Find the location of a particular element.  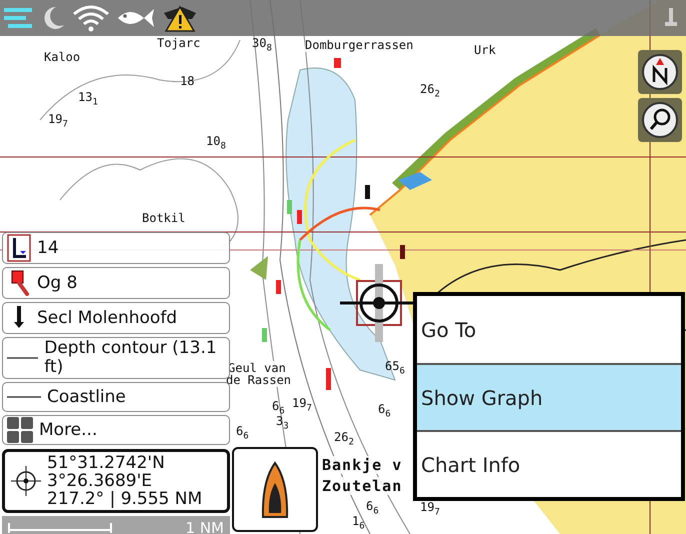

place-name: Domburgerrassen is located at coordinates (359, 45).